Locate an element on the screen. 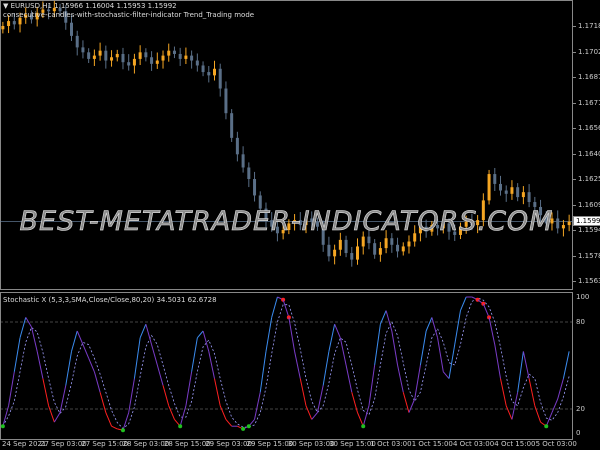  level-label: 20 is located at coordinates (580, 409).